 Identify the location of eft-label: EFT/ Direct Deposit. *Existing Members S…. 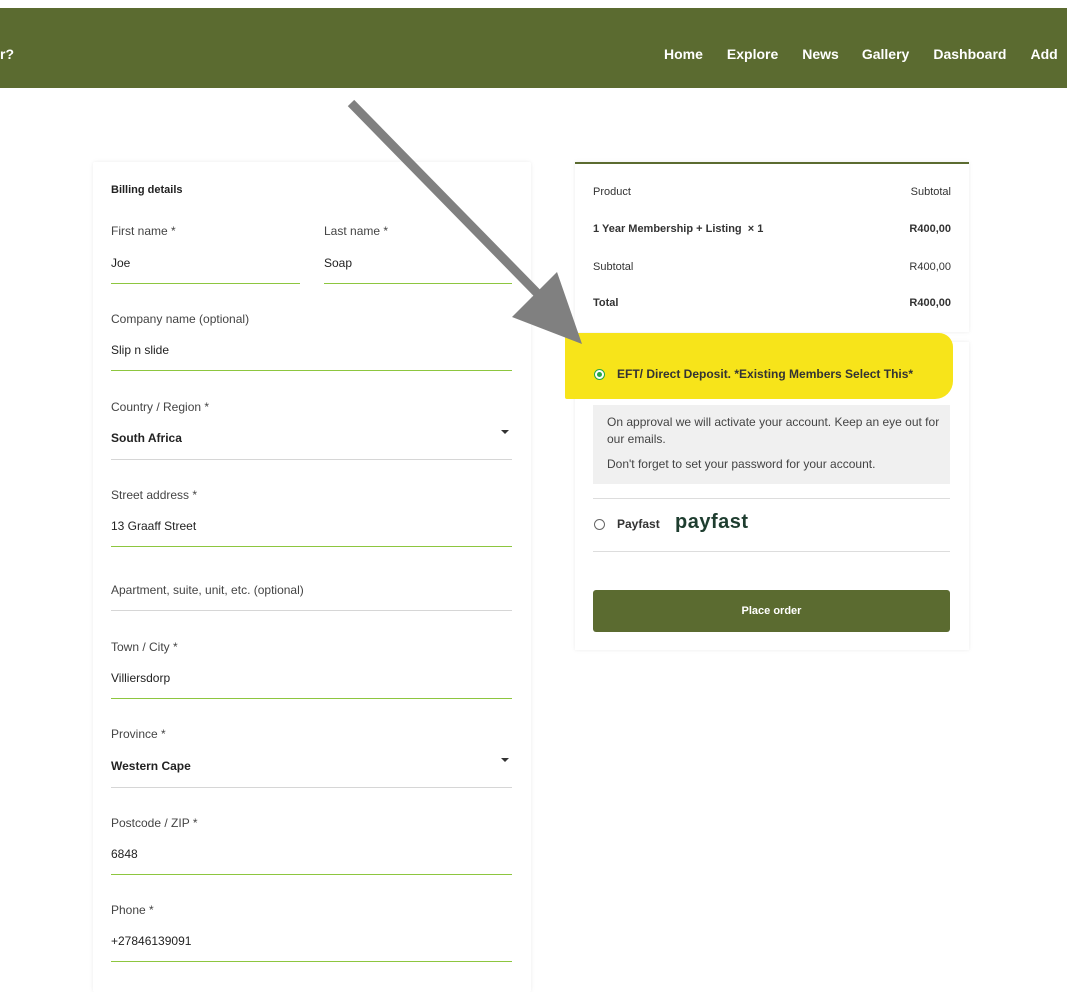
(765, 374).